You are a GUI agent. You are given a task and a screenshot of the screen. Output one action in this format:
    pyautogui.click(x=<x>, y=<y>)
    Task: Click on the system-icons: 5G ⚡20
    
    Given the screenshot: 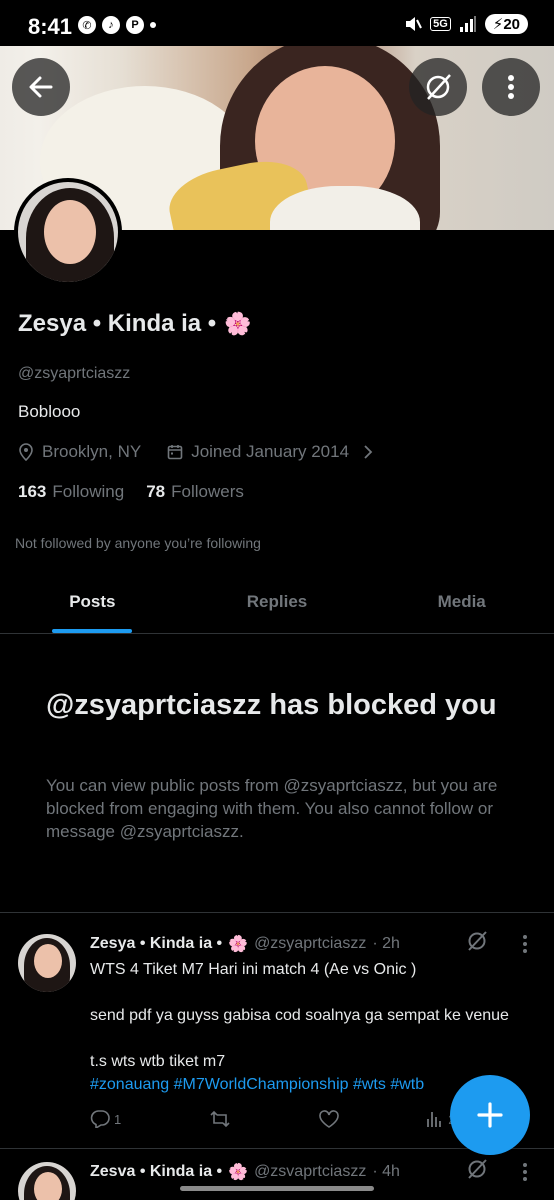 What is the action you would take?
    pyautogui.click(x=466, y=24)
    